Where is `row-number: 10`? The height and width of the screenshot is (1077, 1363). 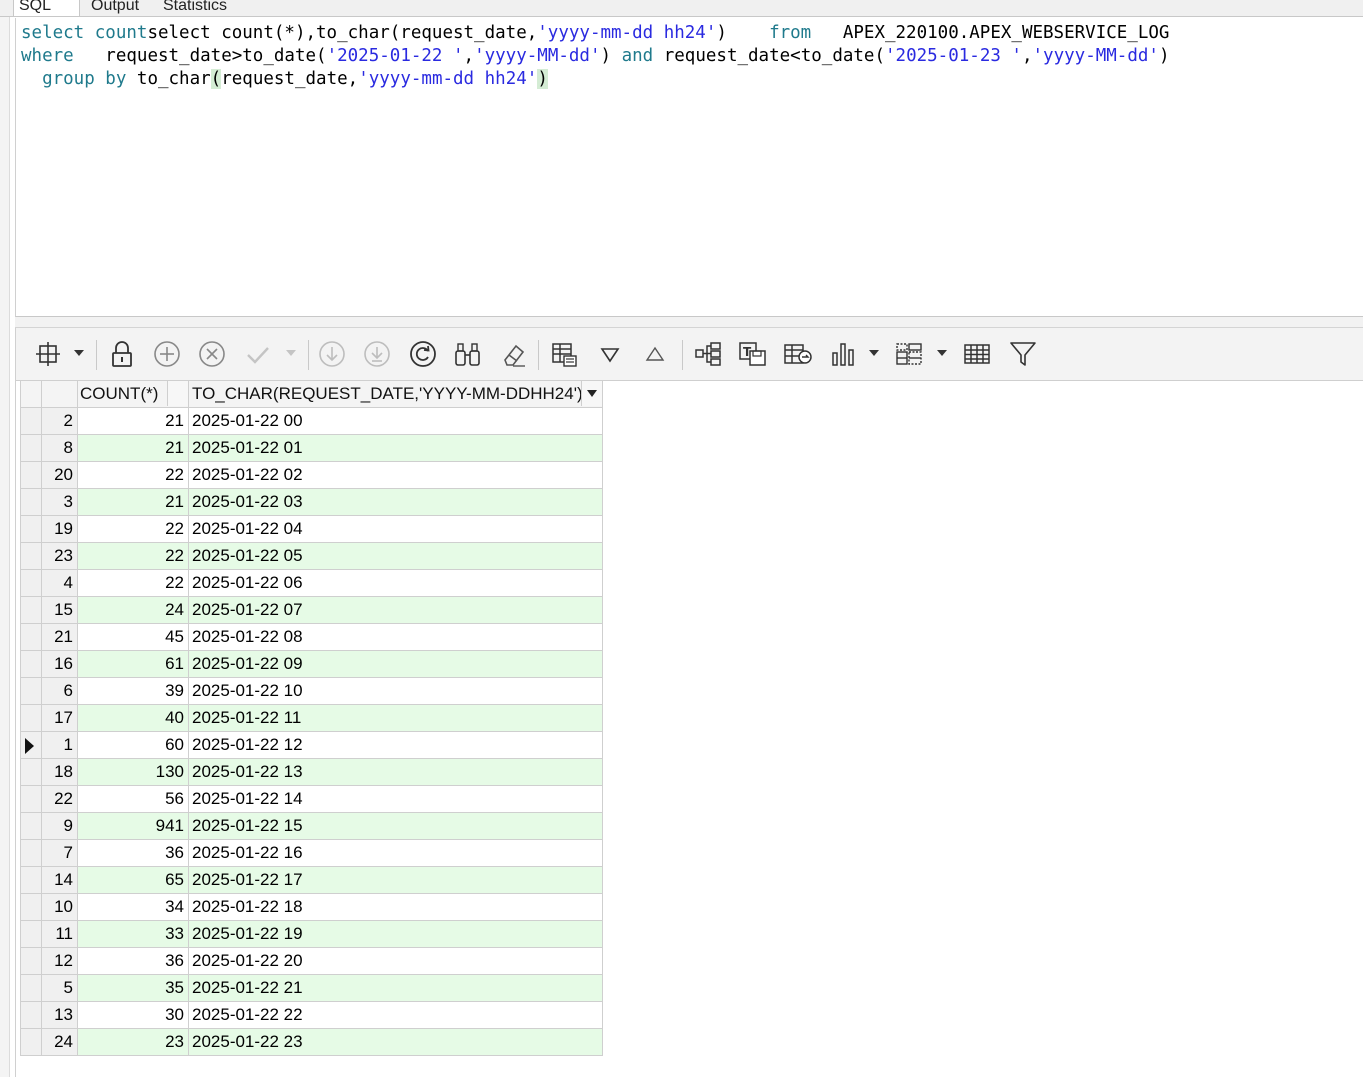
row-number: 10 is located at coordinates (59, 907).